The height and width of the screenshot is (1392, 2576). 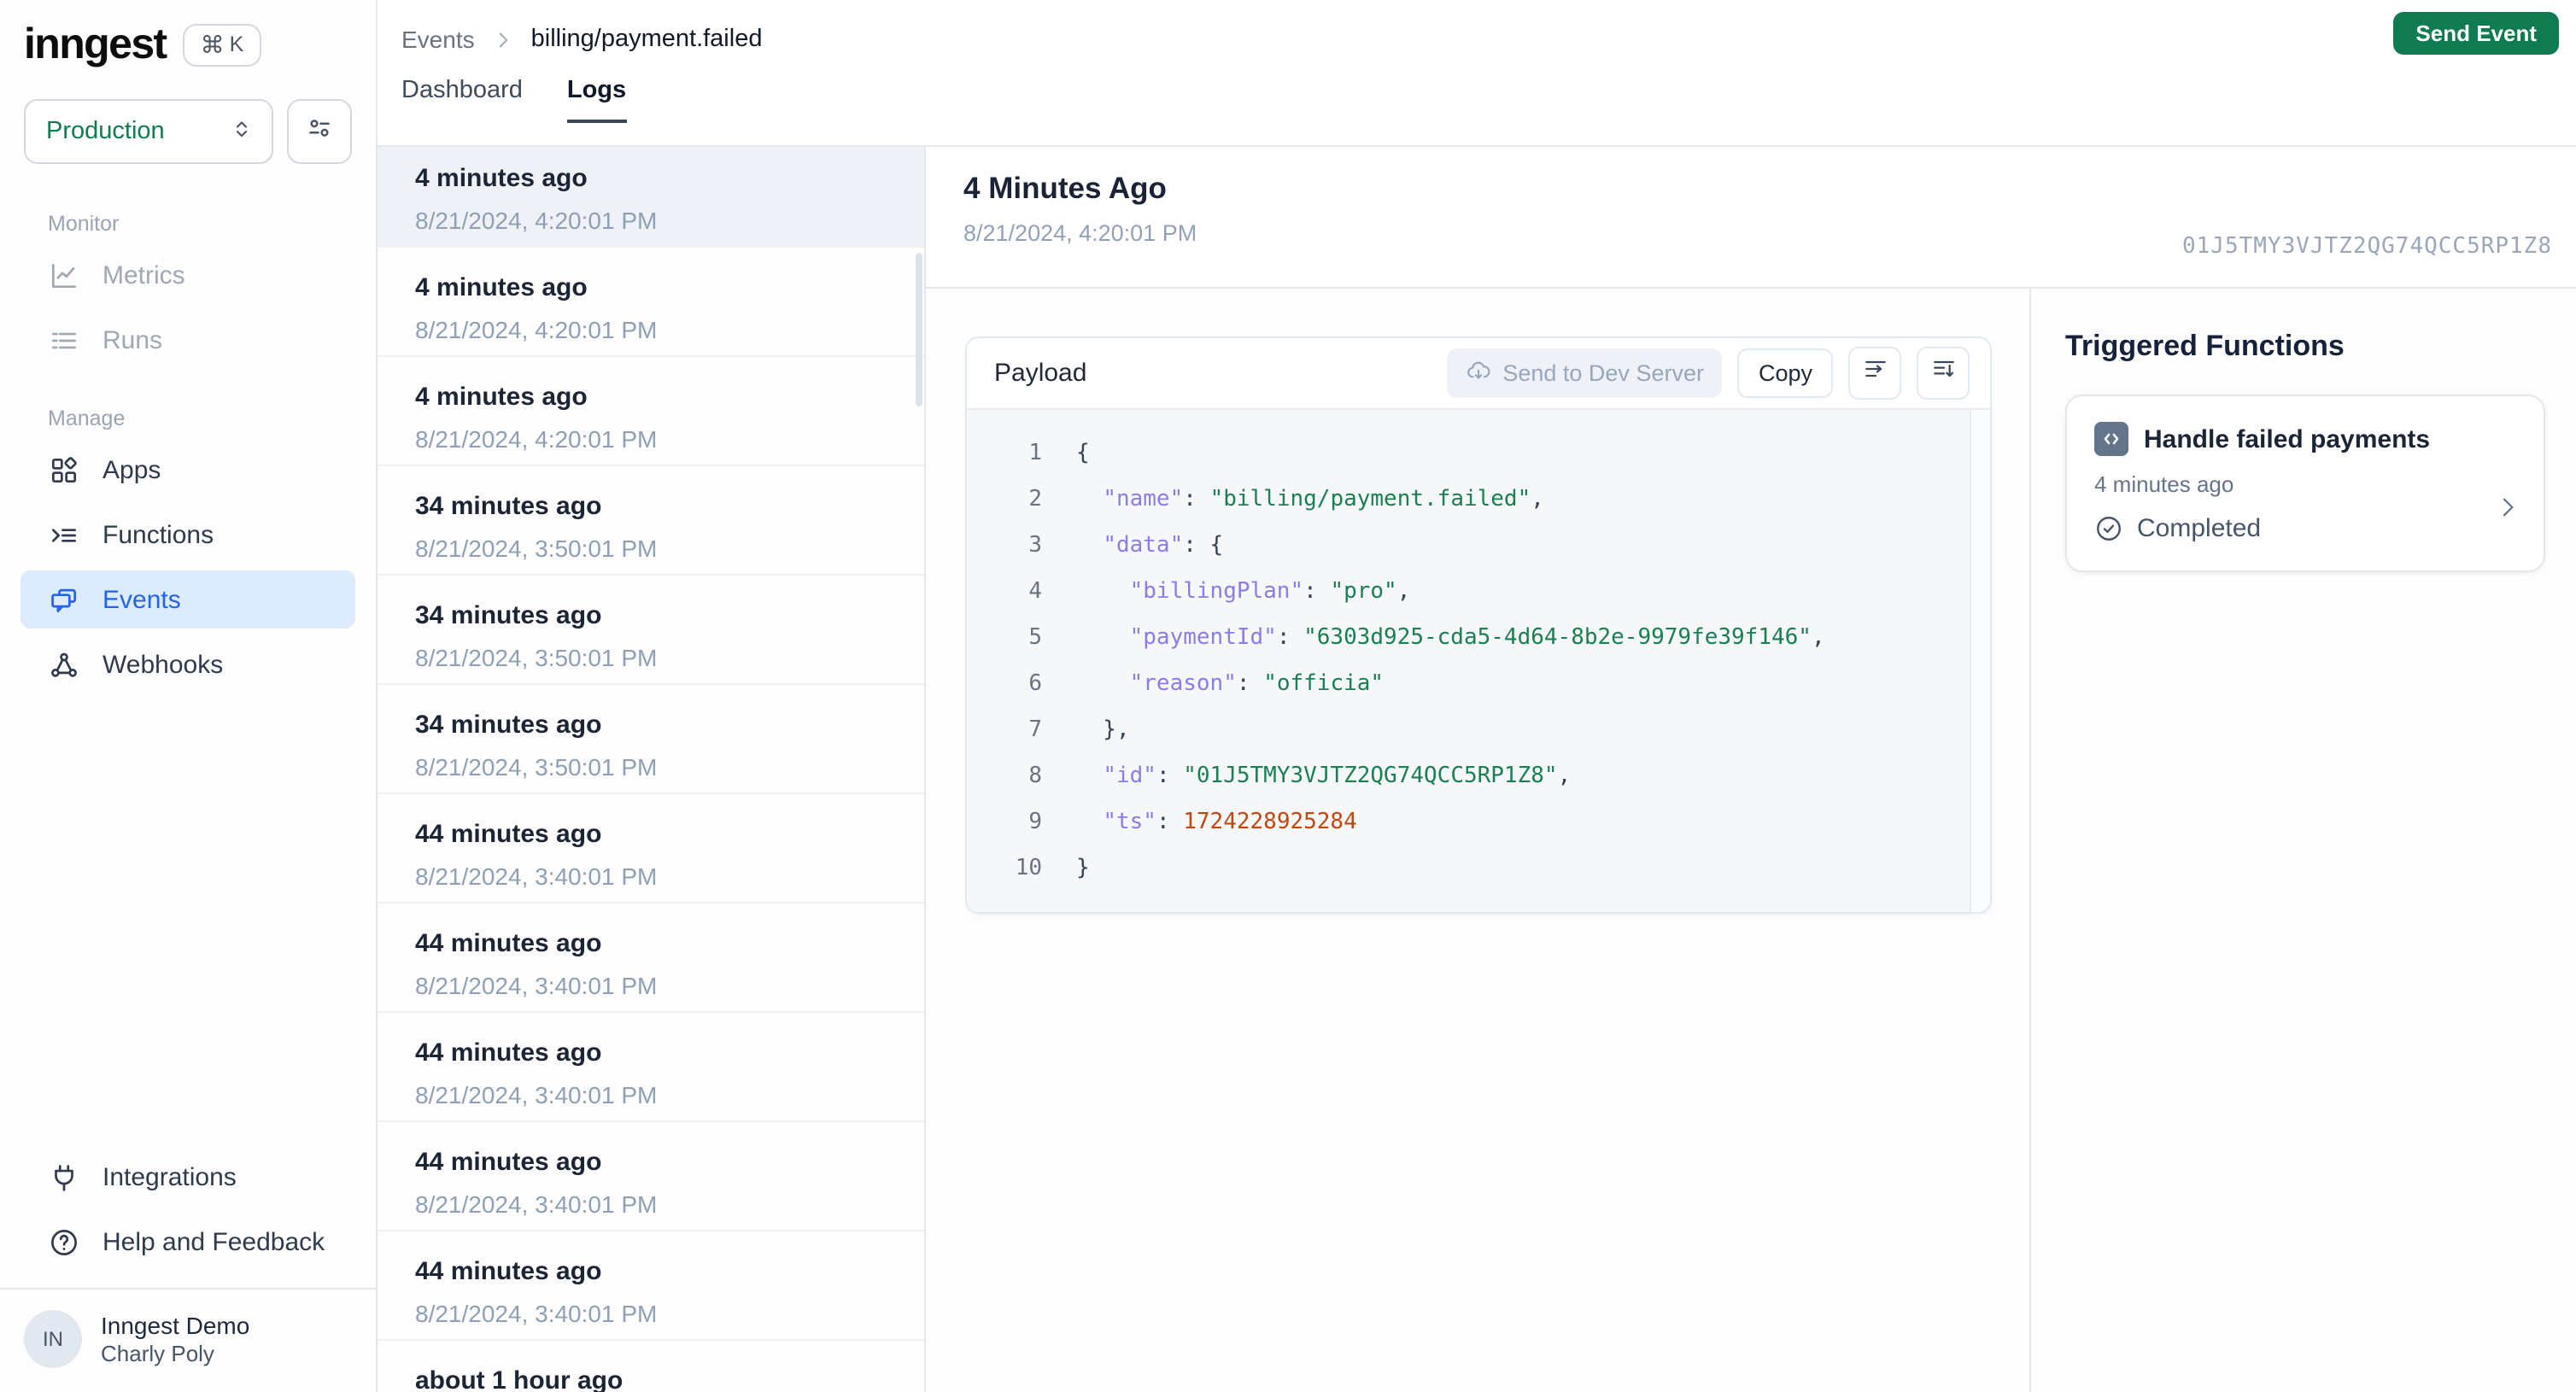 I want to click on sidebar-item-metrics: Metrics, so click(x=187, y=275).